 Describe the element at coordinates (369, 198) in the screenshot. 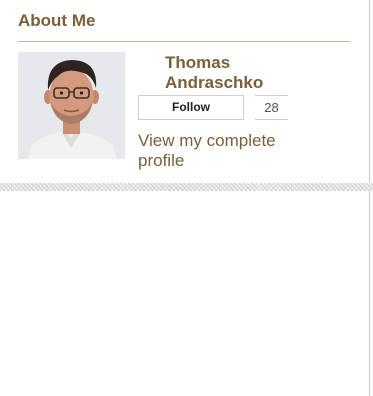

I see `sidebar-border` at that location.